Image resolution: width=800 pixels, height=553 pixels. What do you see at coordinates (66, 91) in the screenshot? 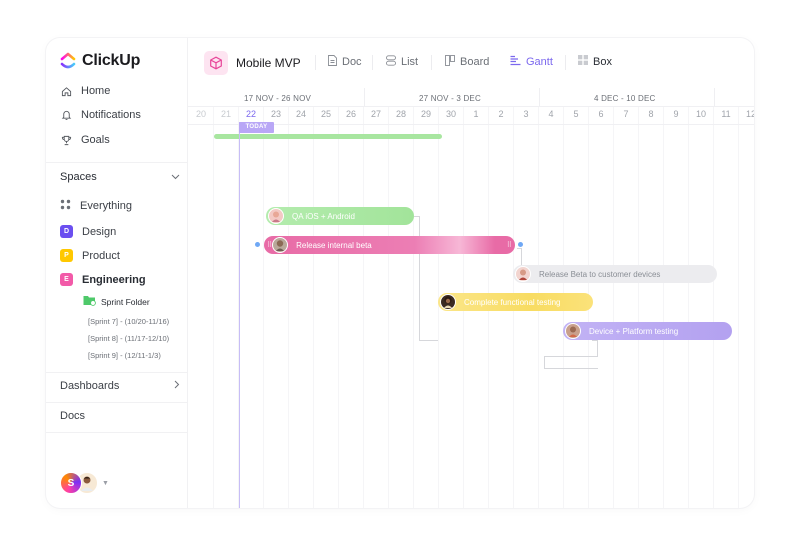
I see `home-icon` at bounding box center [66, 91].